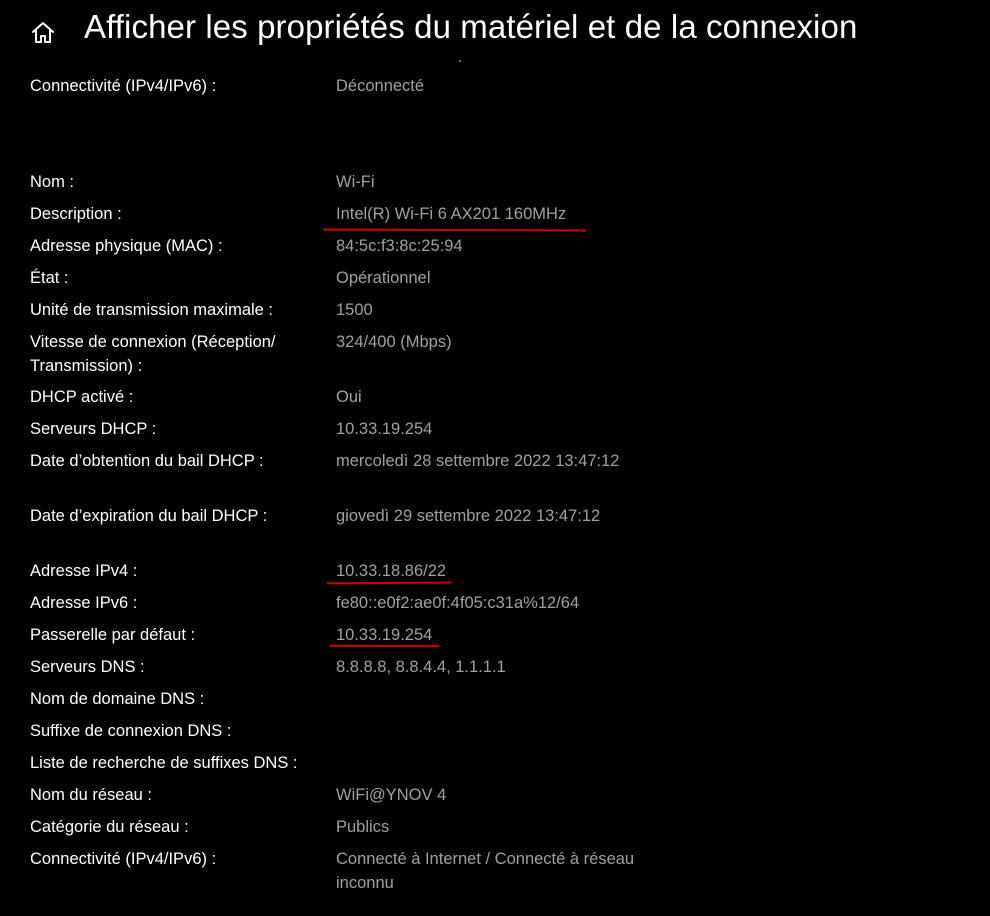 The image size is (990, 916). I want to click on property-value: Déconnecté, so click(380, 86).